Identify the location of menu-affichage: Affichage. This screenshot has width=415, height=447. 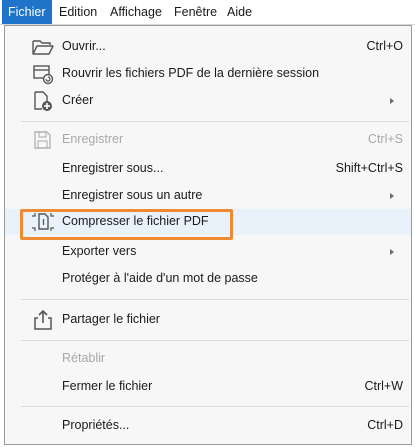
(136, 12).